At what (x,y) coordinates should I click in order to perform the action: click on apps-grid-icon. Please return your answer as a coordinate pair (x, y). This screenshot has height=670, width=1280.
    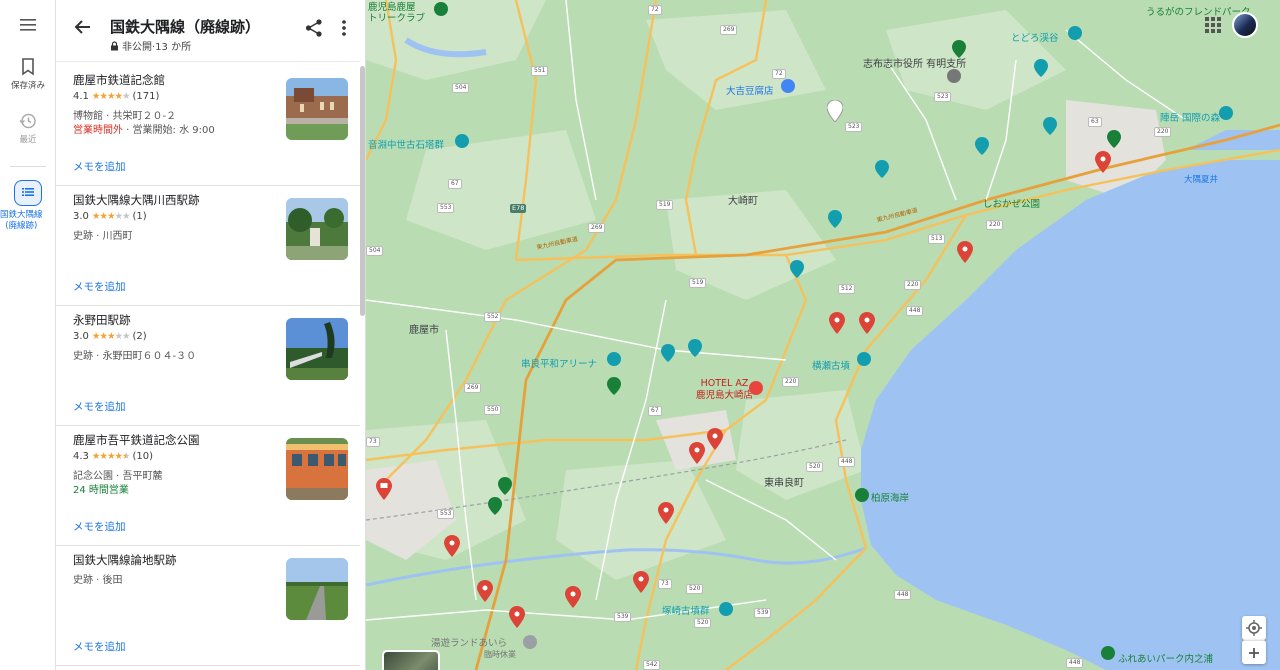
    Looking at the image, I should click on (1213, 25).